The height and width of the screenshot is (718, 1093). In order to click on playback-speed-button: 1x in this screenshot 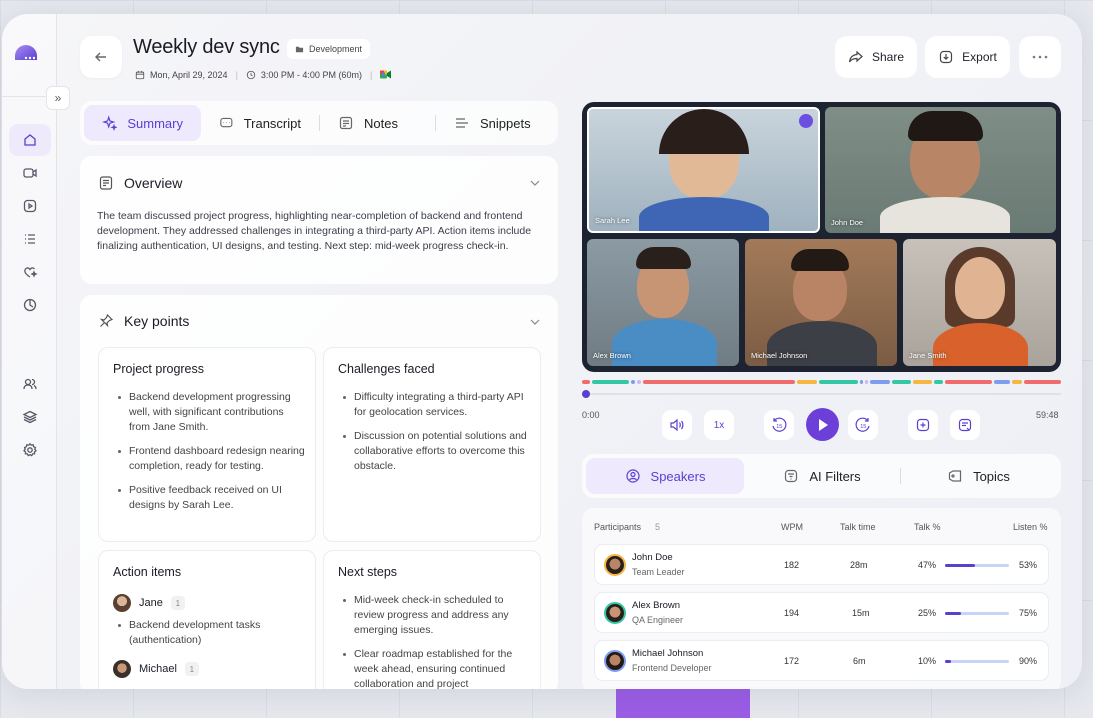, I will do `click(719, 425)`.